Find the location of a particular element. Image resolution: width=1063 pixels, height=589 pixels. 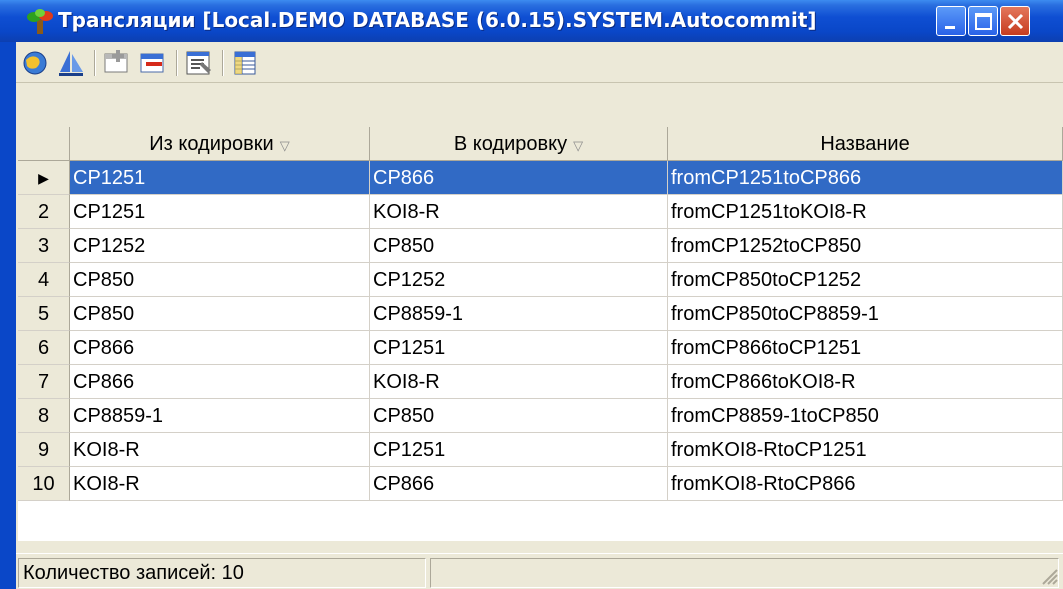

cell-to: CP1252 is located at coordinates (519, 280).